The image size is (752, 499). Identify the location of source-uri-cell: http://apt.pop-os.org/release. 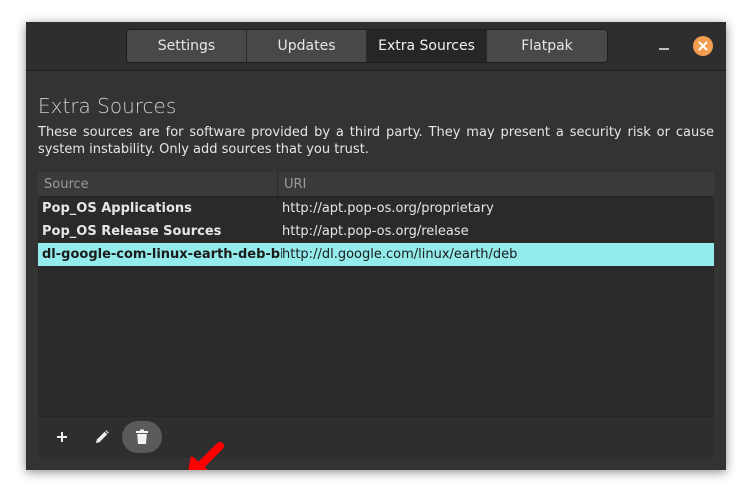
(375, 231).